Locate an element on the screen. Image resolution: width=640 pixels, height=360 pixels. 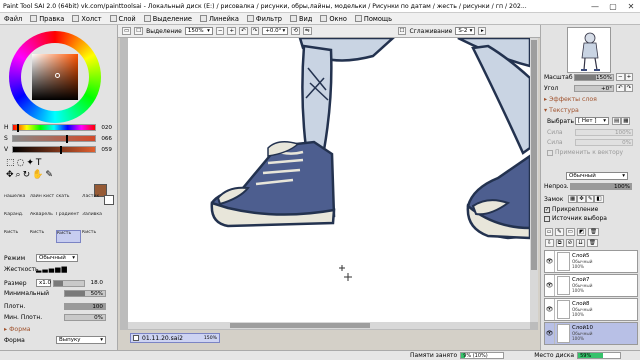
zoom-in-button: + is located at coordinates (232, 31).